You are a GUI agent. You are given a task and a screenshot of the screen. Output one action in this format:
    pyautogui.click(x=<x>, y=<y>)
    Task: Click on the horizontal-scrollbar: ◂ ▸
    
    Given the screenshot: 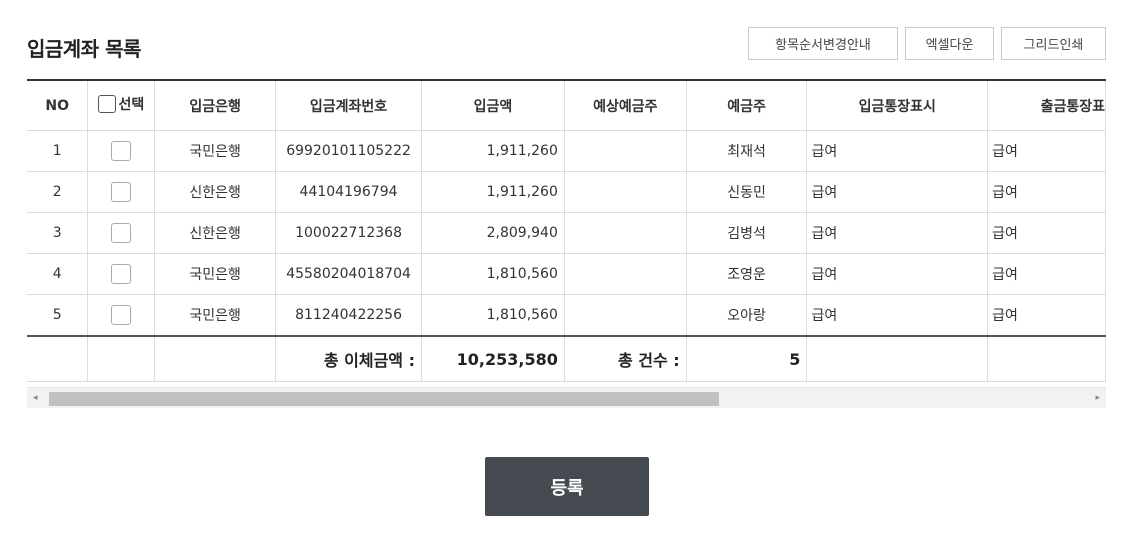 What is the action you would take?
    pyautogui.click(x=566, y=397)
    